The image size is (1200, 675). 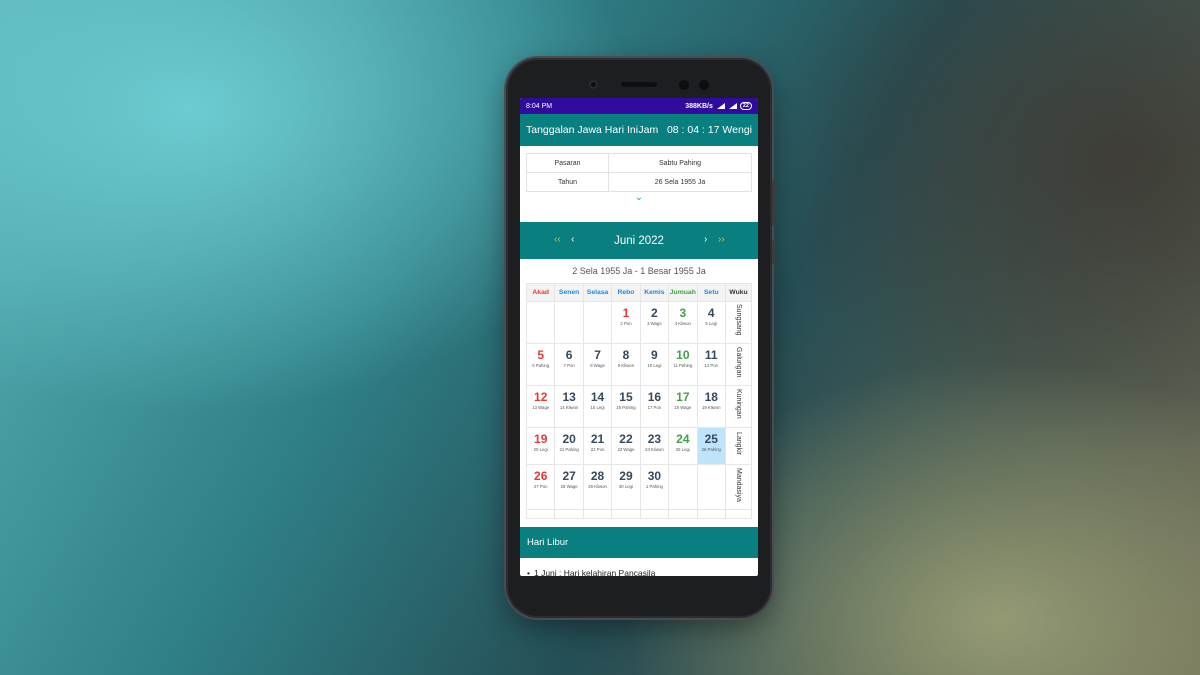 I want to click on next-month-button: ›, so click(x=705, y=239).